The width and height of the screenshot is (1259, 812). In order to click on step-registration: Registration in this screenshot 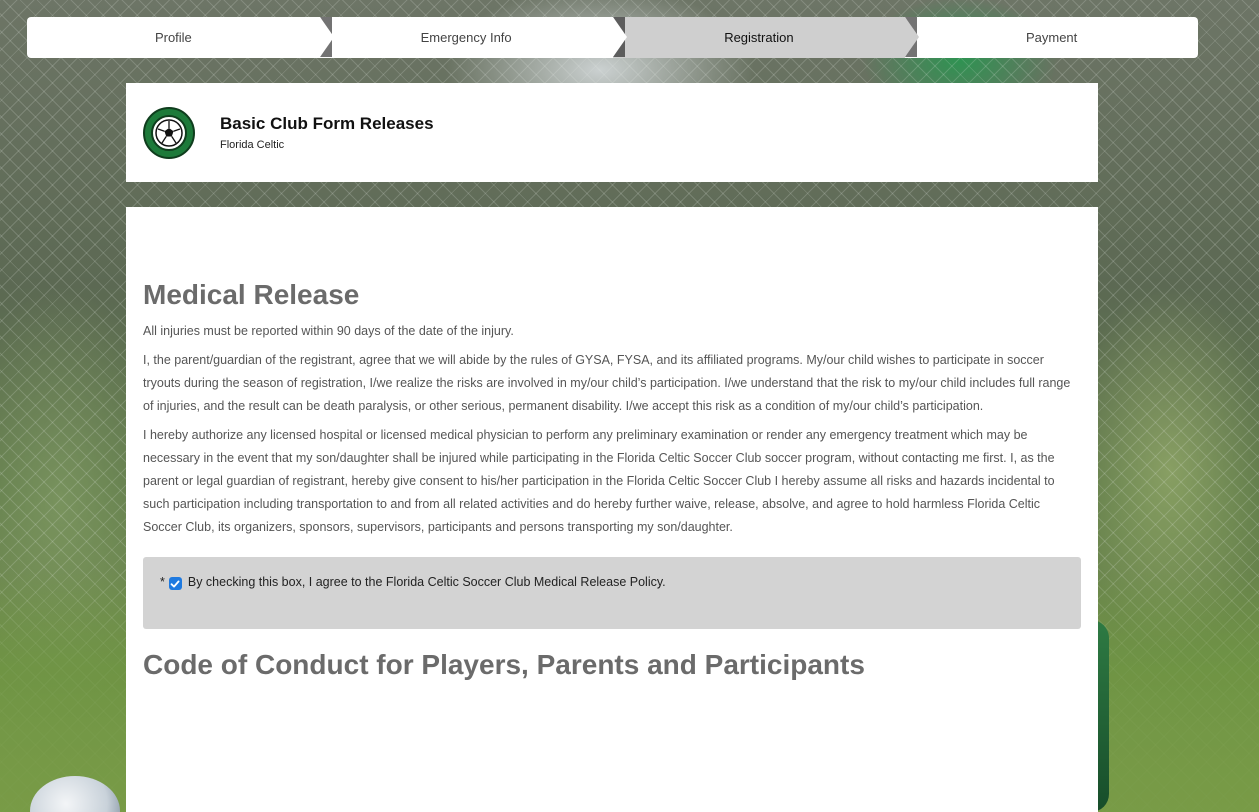, I will do `click(766, 37)`.